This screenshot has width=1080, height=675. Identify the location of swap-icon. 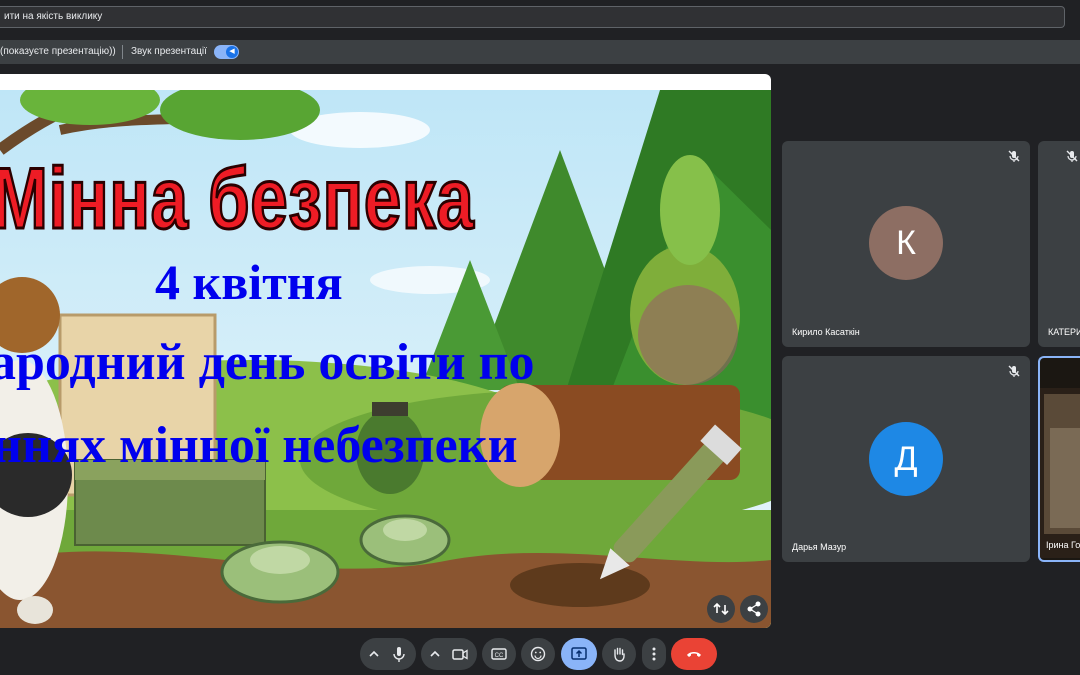
(721, 609).